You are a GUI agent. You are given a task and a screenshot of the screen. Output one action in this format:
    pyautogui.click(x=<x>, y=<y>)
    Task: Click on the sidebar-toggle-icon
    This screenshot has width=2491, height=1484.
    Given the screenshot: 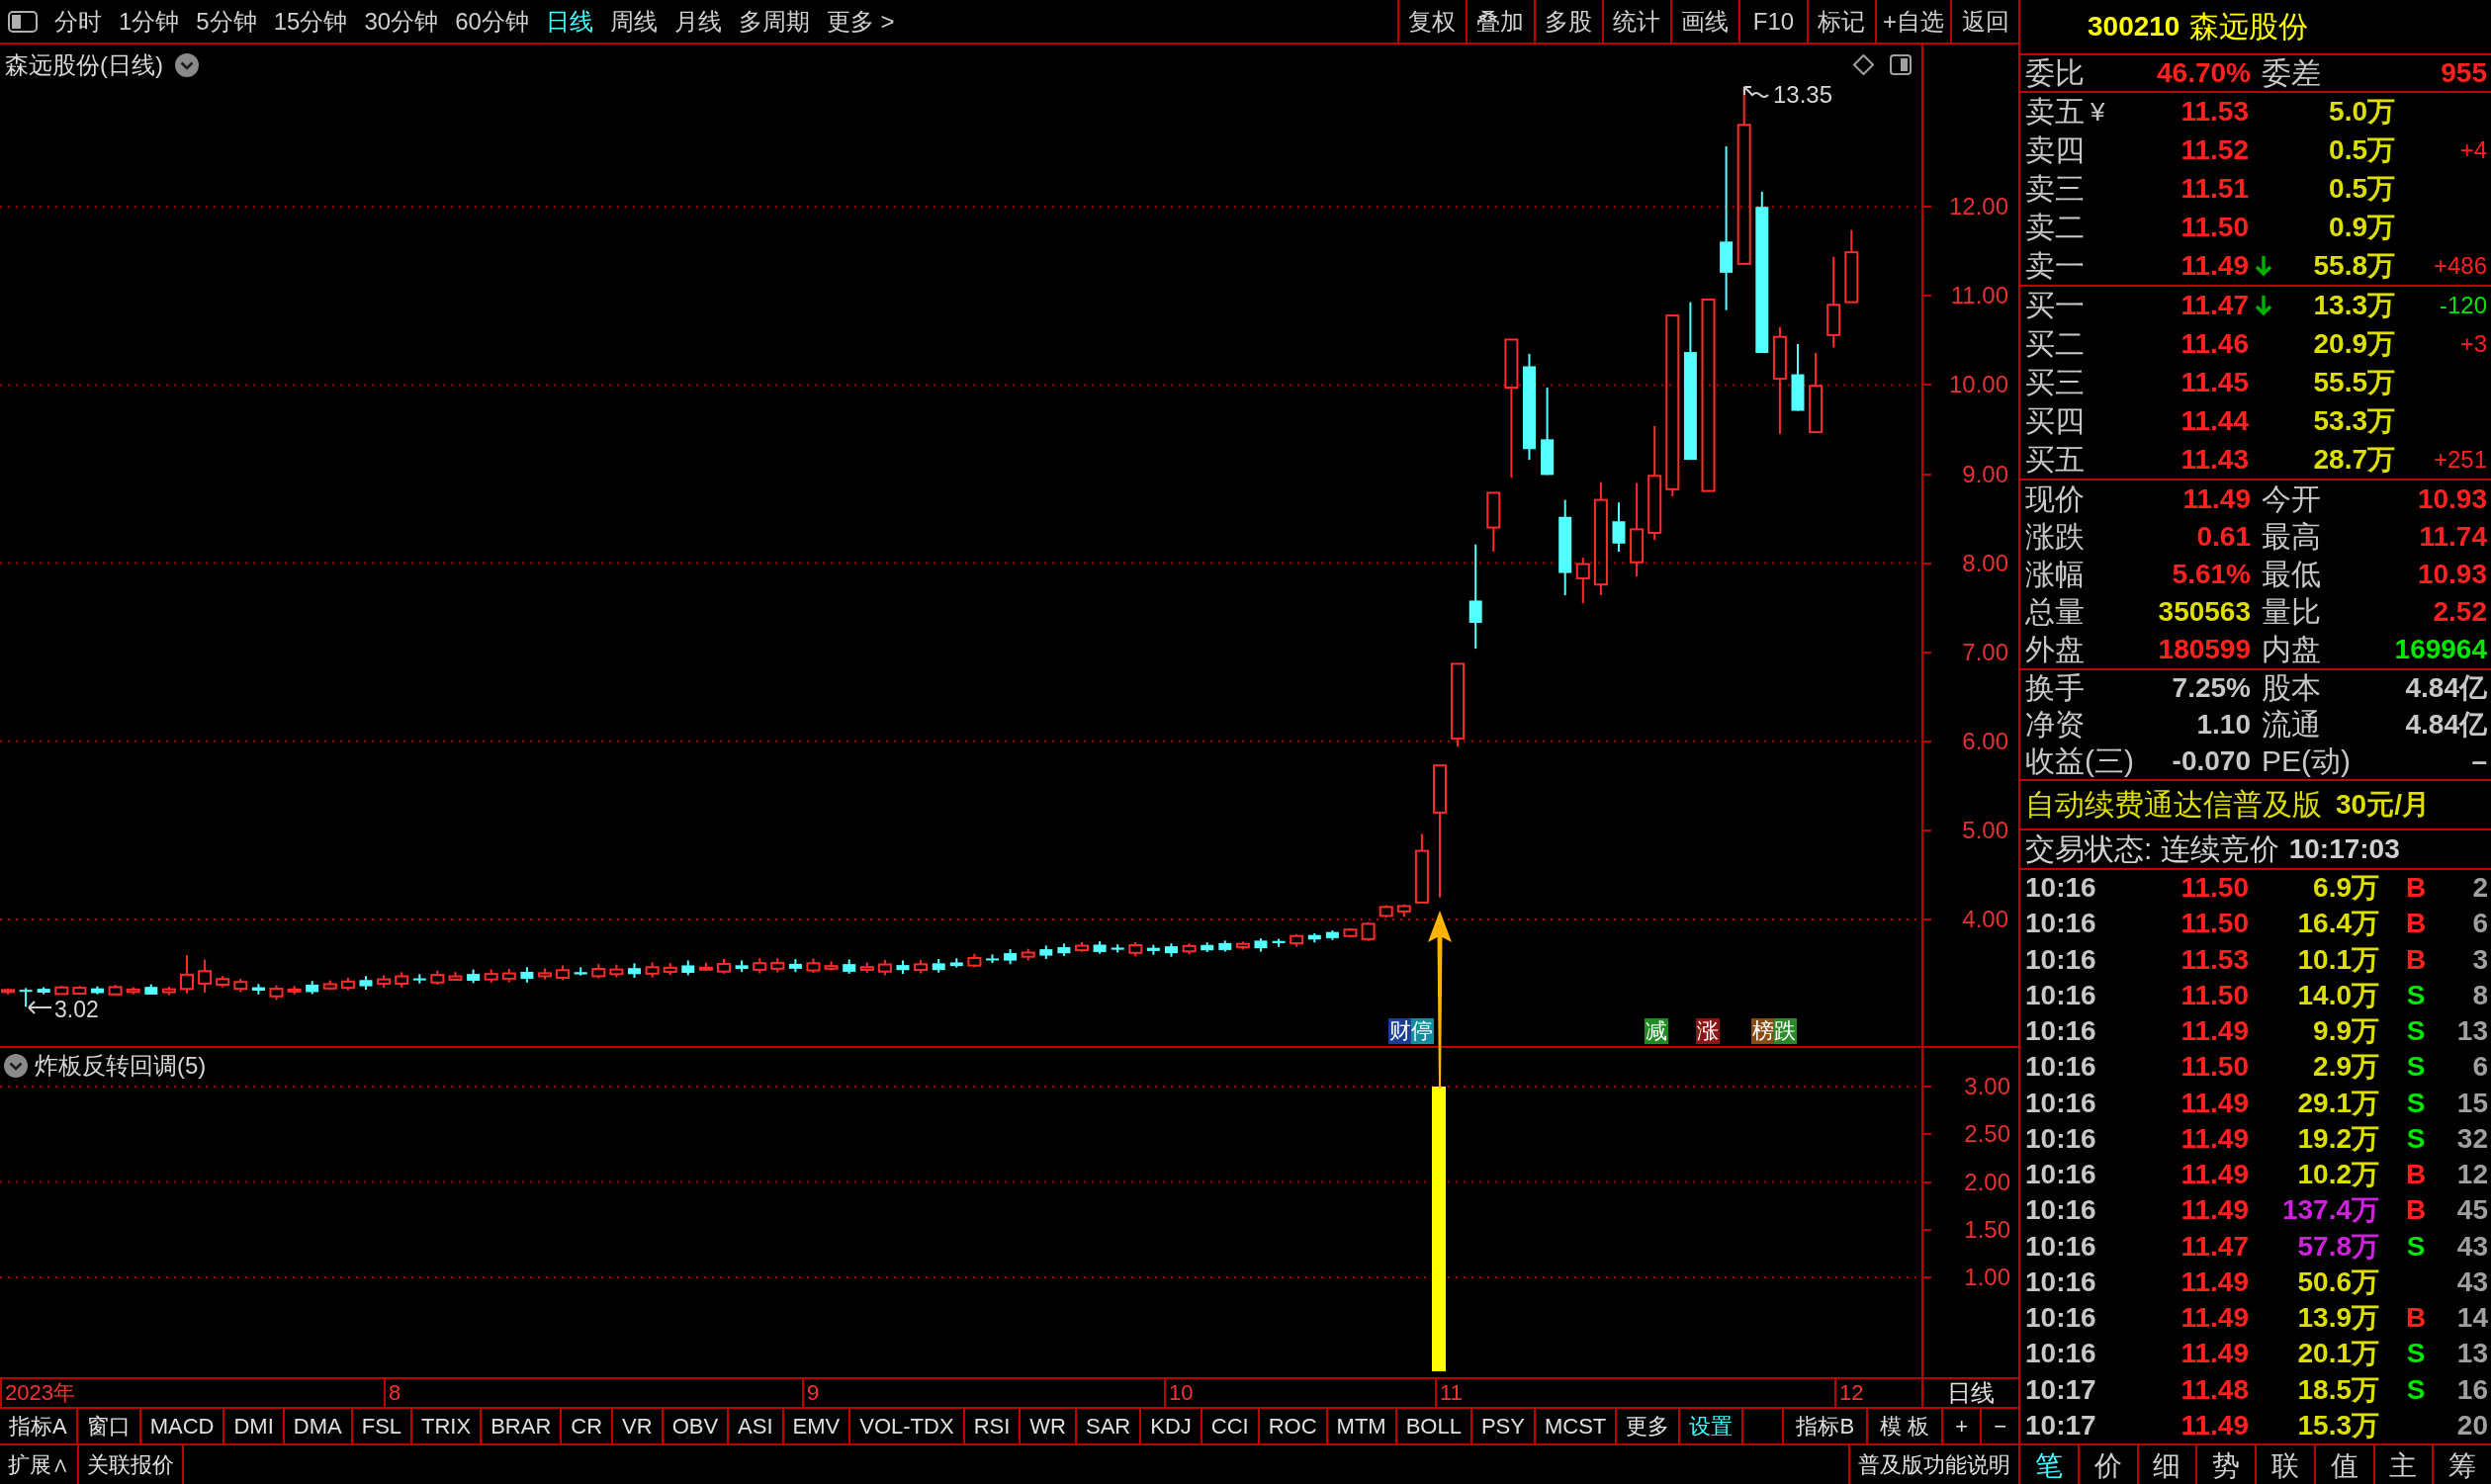 What is the action you would take?
    pyautogui.click(x=23, y=22)
    